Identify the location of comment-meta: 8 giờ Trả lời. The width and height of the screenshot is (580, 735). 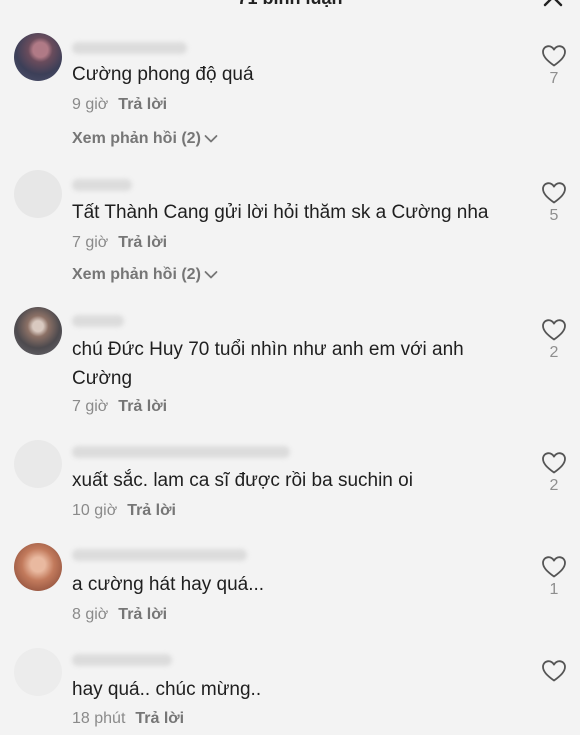
(119, 615).